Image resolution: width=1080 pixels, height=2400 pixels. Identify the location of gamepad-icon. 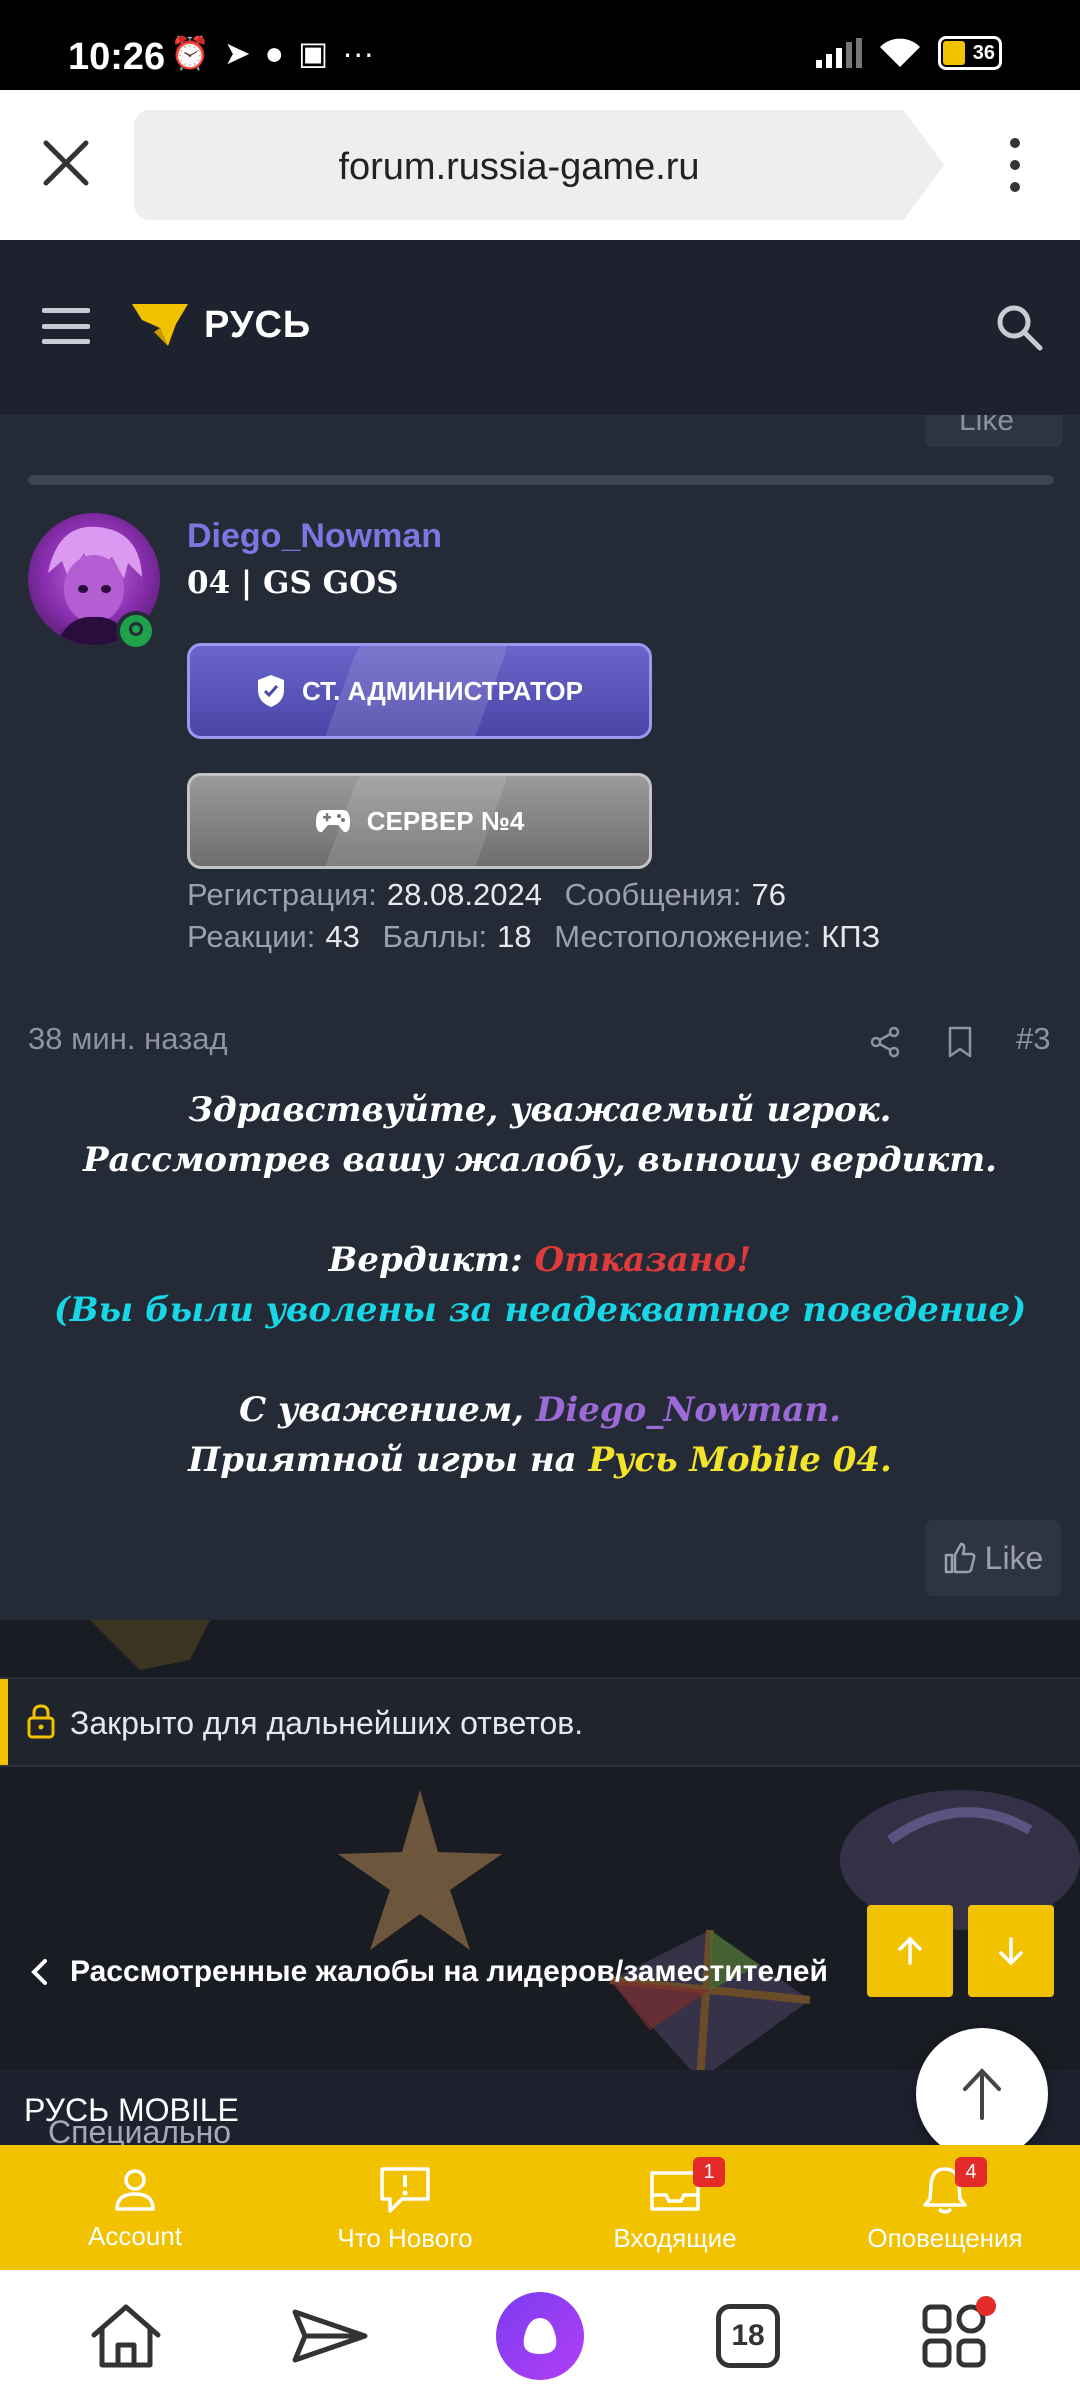
(332, 821).